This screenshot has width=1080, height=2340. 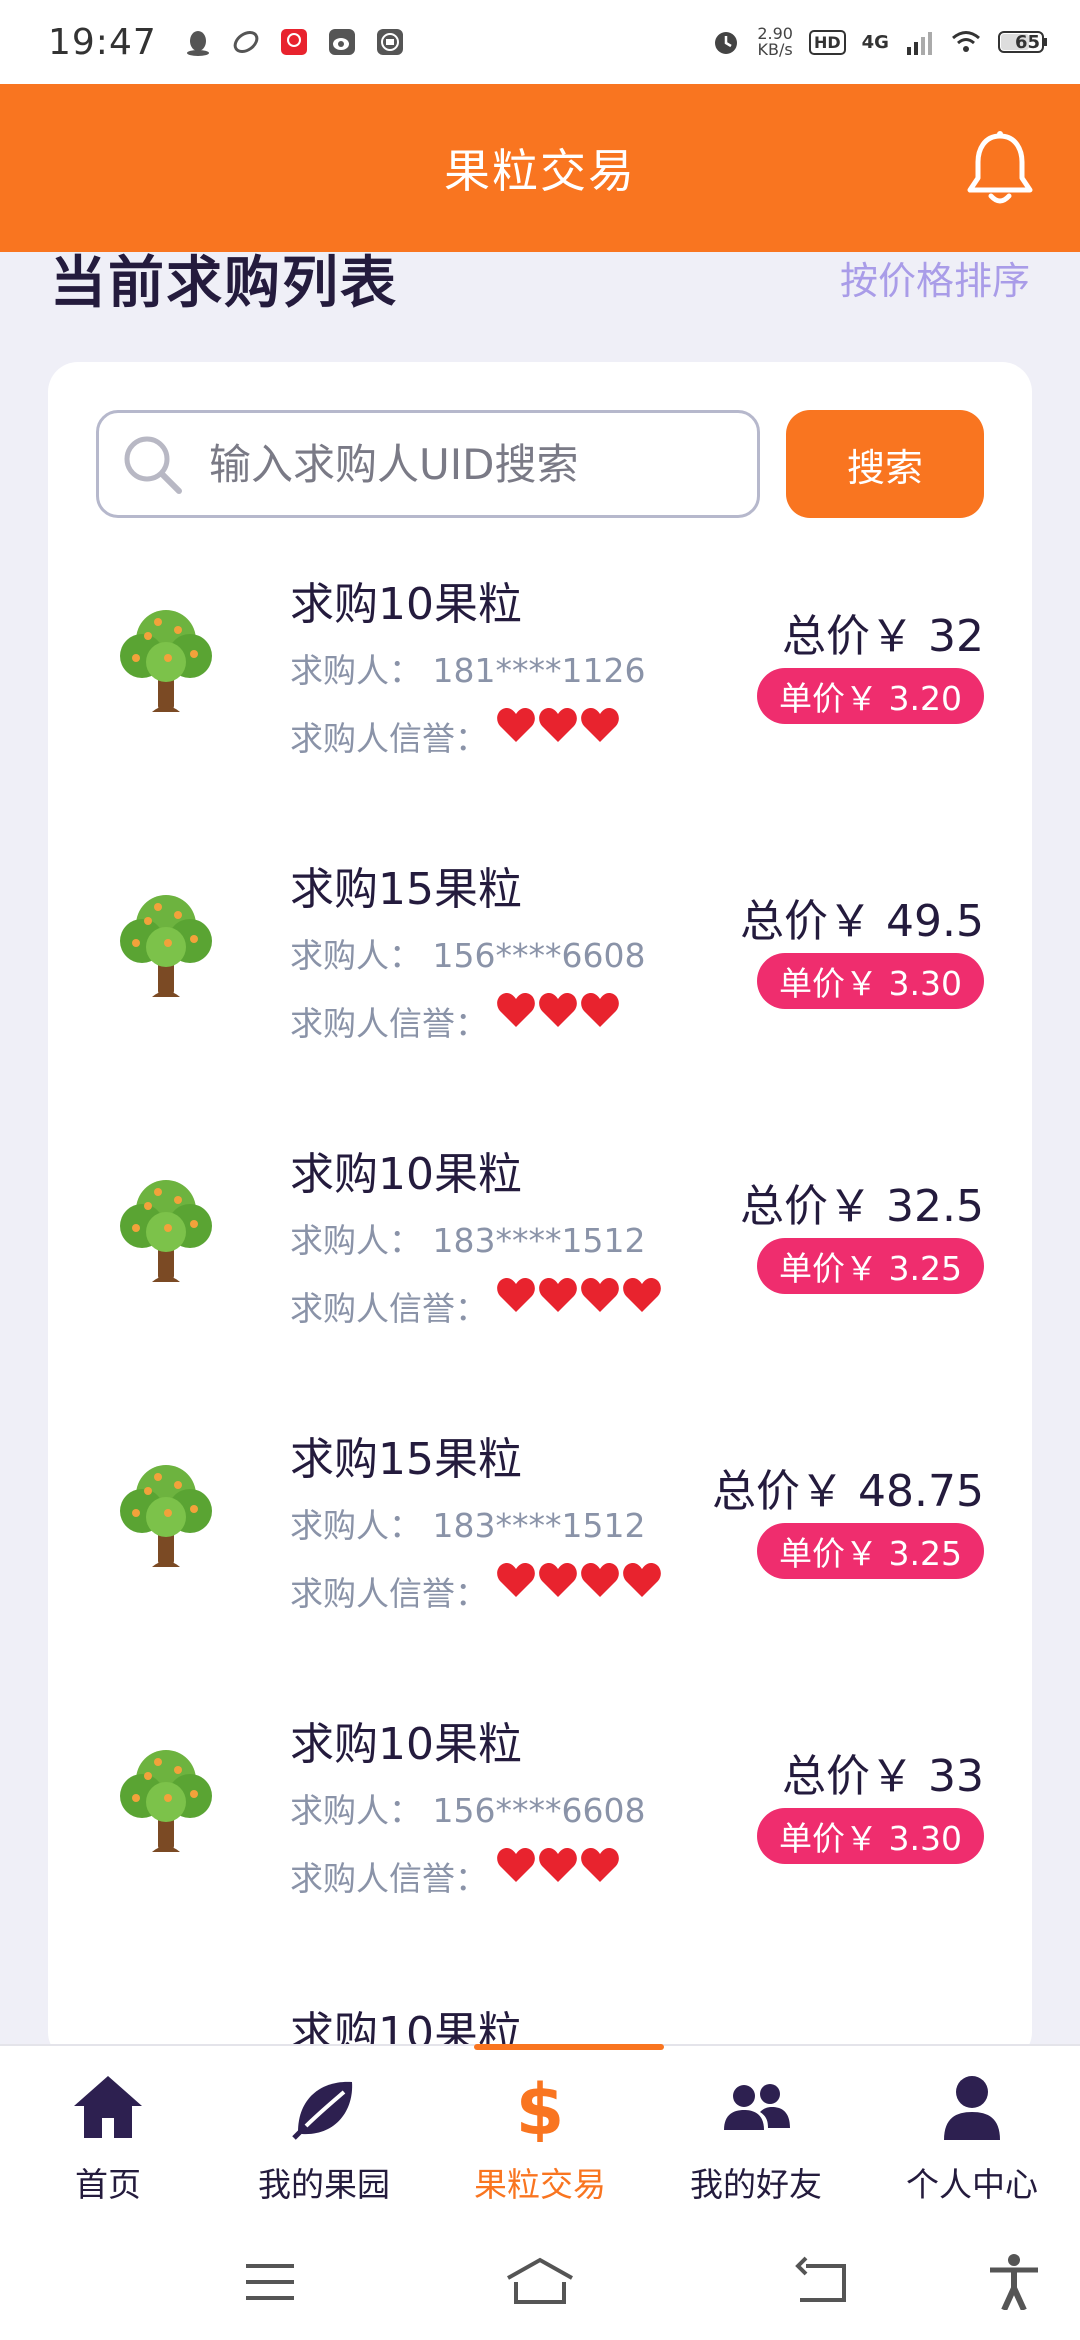 What do you see at coordinates (540, 2184) in the screenshot?
I see `nav-label: 果粒交易` at bounding box center [540, 2184].